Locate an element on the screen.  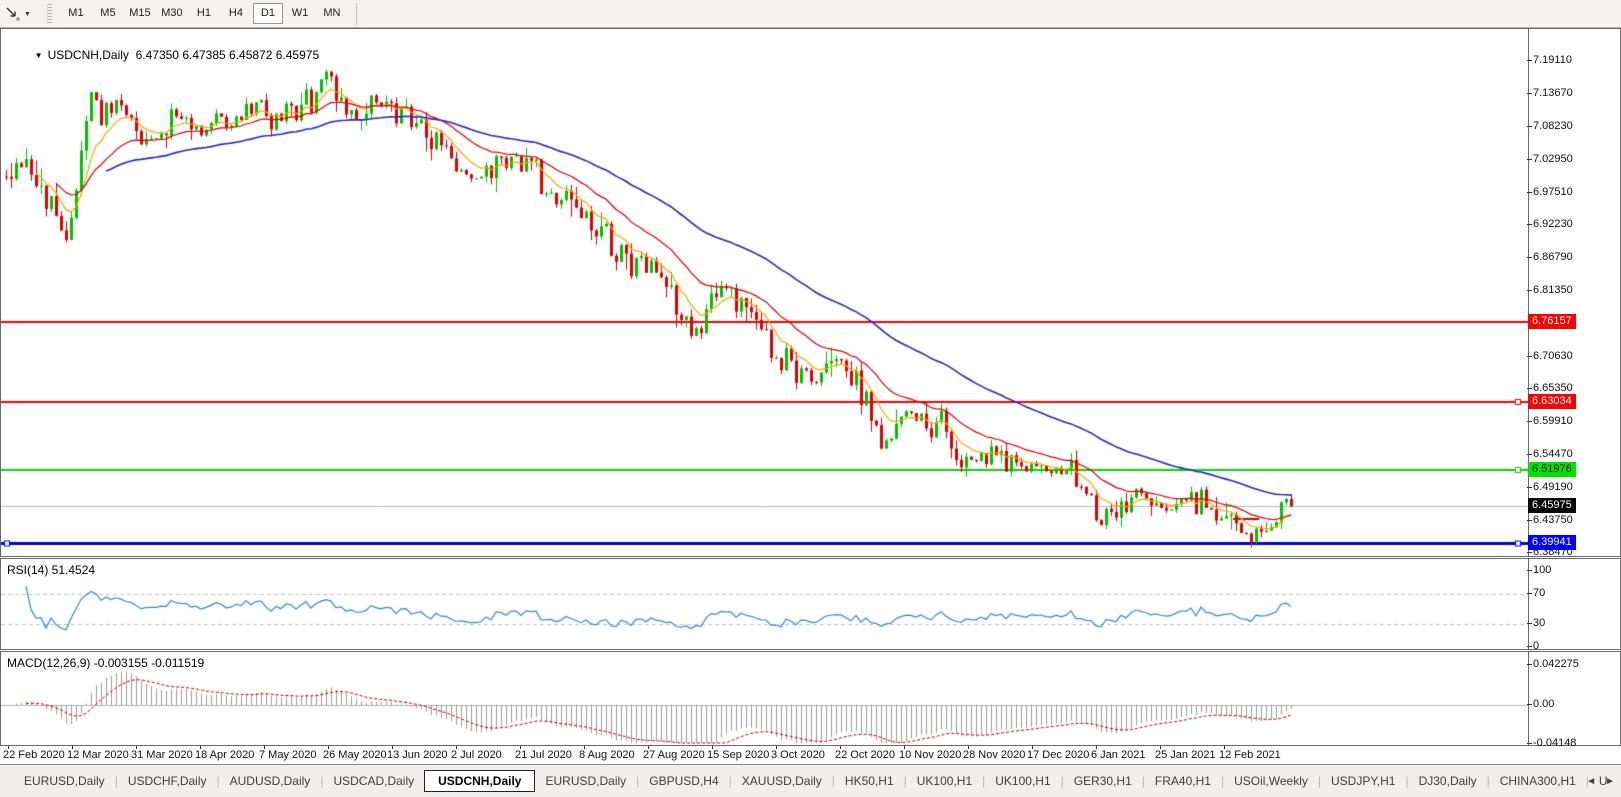
price-axis-label: 6.92230 is located at coordinates (1553, 223).